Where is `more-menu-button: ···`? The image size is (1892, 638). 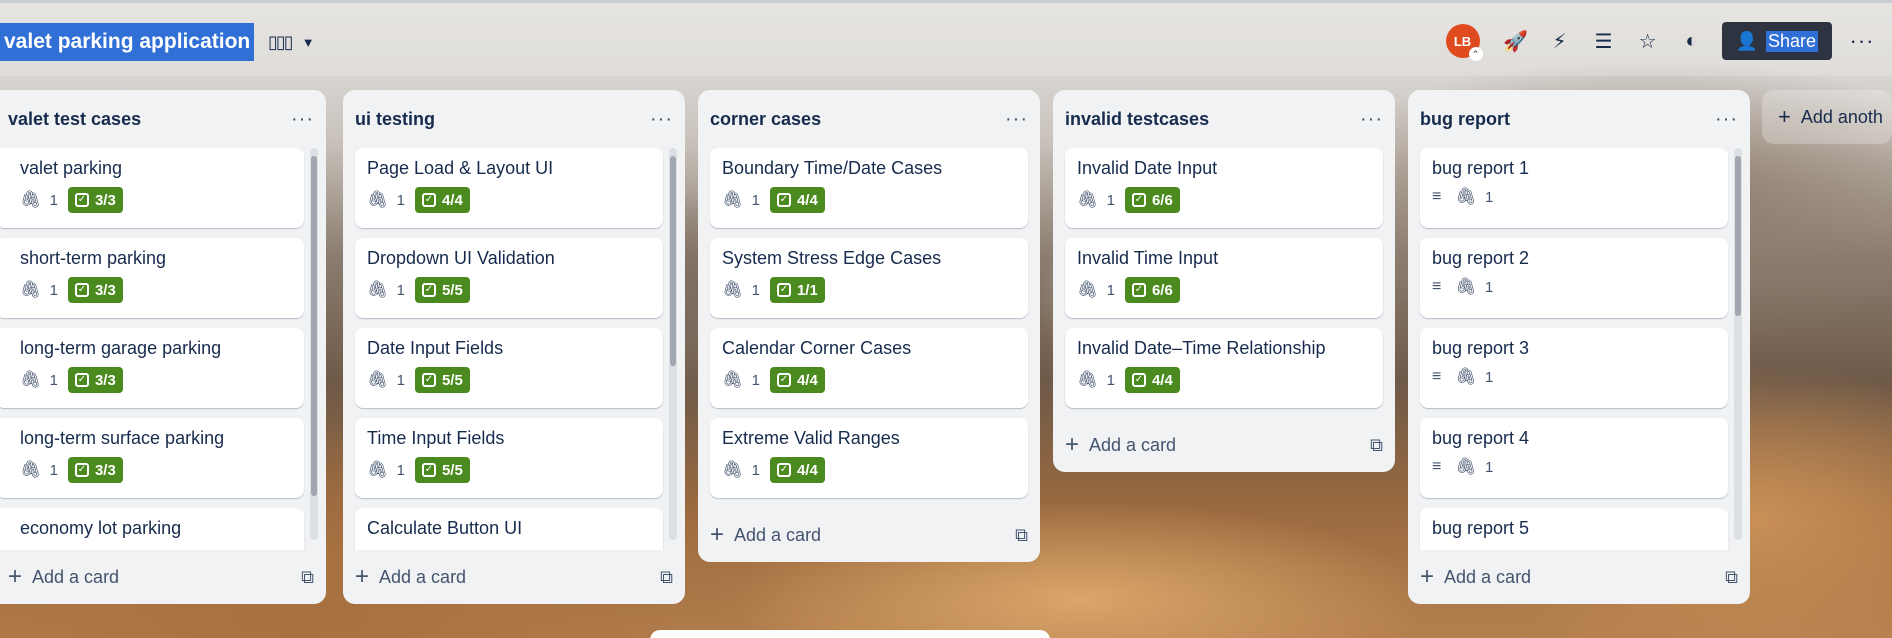 more-menu-button: ··· is located at coordinates (1862, 41).